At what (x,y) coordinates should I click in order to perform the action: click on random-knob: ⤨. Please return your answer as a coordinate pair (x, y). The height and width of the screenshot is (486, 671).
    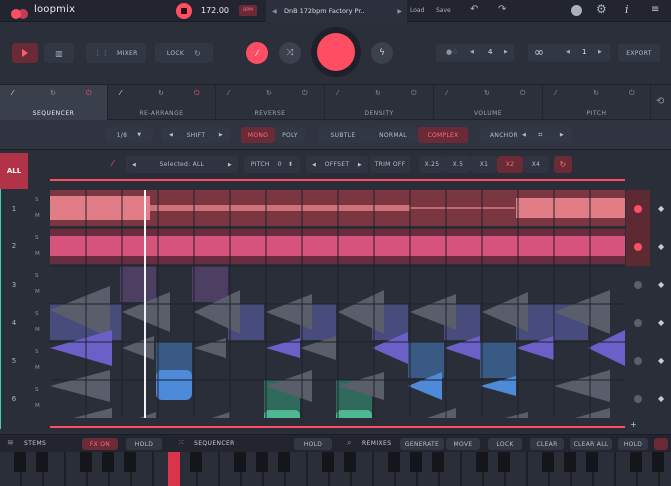
    Looking at the image, I should click on (290, 53).